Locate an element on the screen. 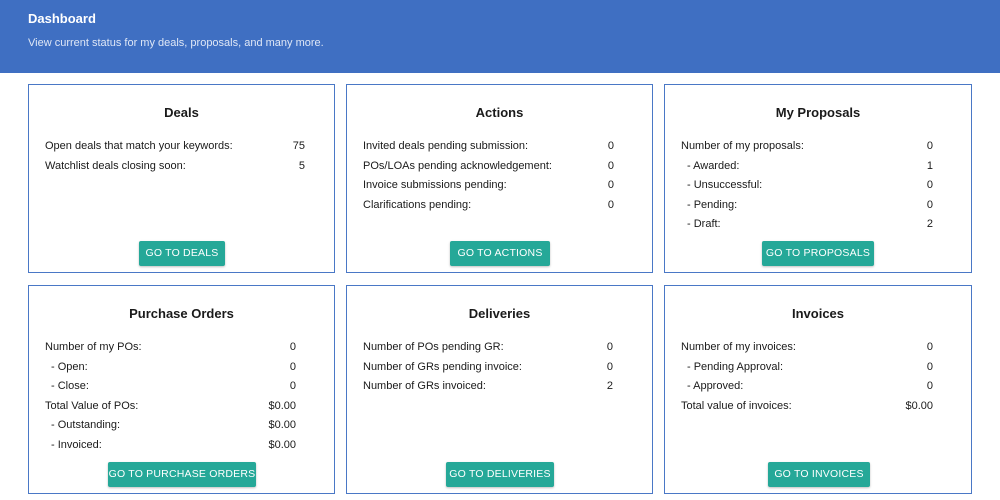 The width and height of the screenshot is (1000, 500). stat-label: Clarifications pending: is located at coordinates (417, 204).